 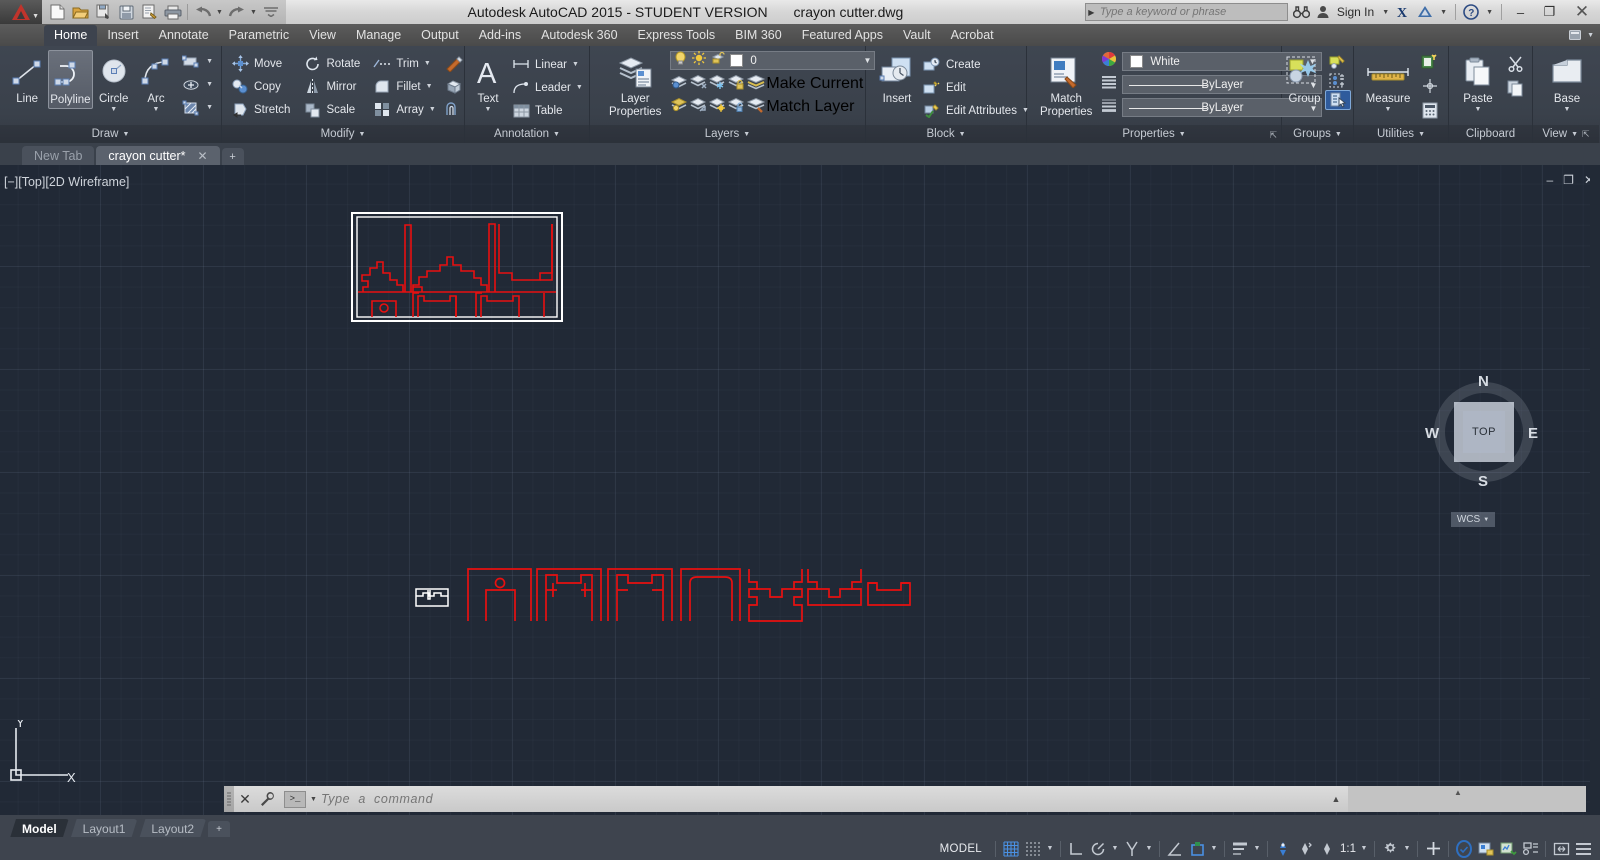 I want to click on annotation-leader-button: Leader ▼, so click(x=547, y=87).